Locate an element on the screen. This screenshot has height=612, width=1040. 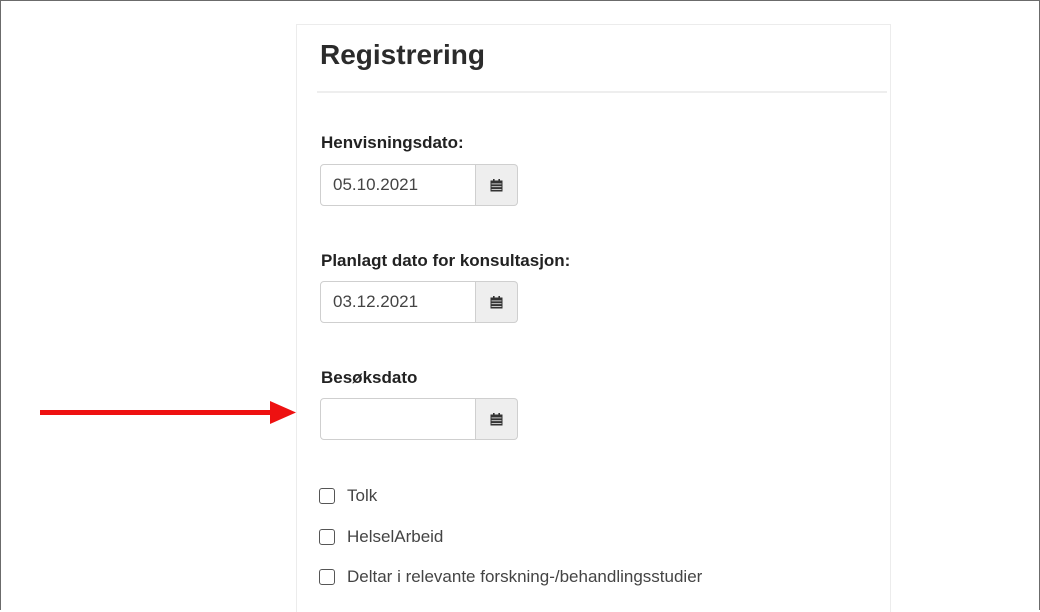
red-arrow-icon is located at coordinates (168, 412).